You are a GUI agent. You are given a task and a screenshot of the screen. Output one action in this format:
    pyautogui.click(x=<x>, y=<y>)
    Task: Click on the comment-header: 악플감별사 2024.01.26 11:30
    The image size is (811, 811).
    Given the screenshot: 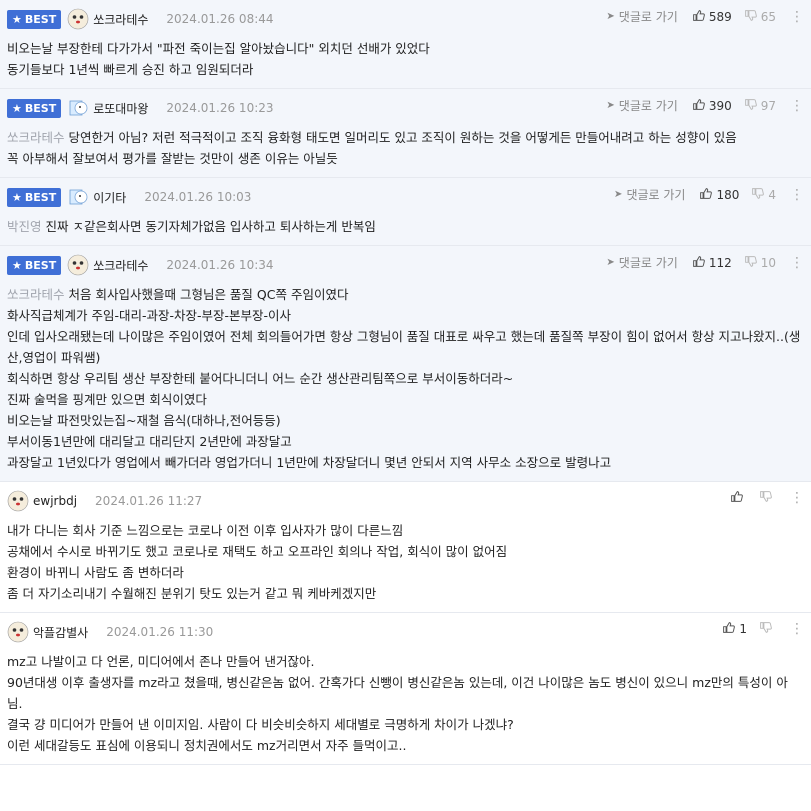 What is the action you would take?
    pyautogui.click(x=405, y=632)
    